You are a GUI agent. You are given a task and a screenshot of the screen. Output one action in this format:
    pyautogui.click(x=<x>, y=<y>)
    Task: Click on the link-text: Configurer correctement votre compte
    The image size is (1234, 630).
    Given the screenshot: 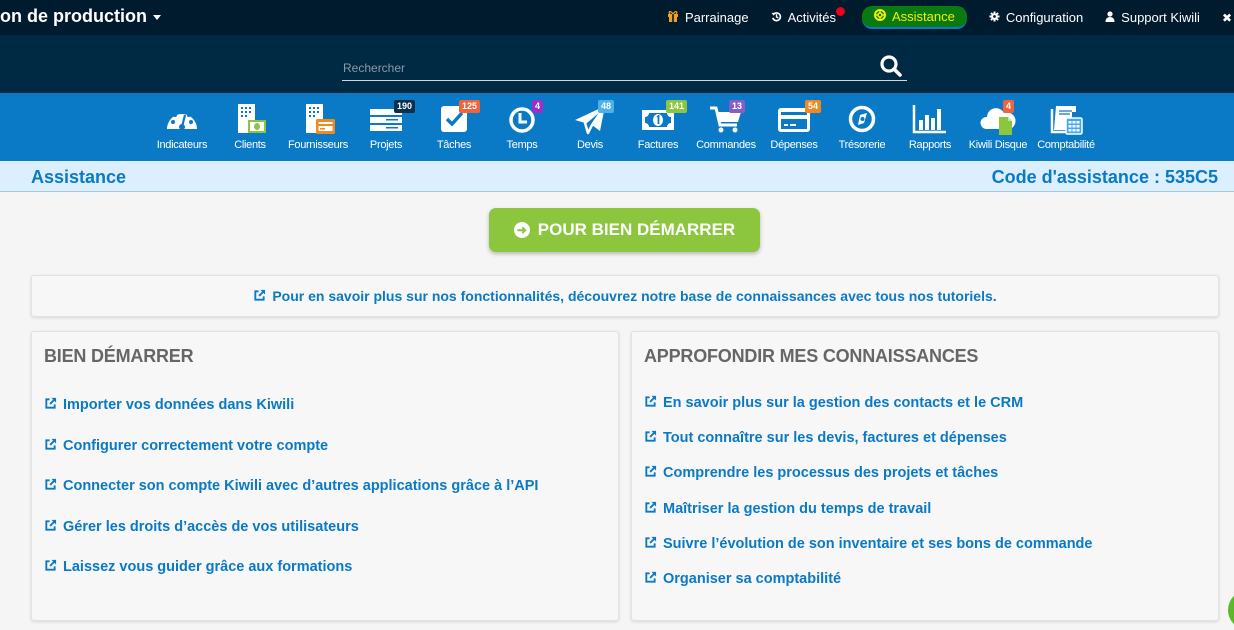 What is the action you would take?
    pyautogui.click(x=196, y=445)
    